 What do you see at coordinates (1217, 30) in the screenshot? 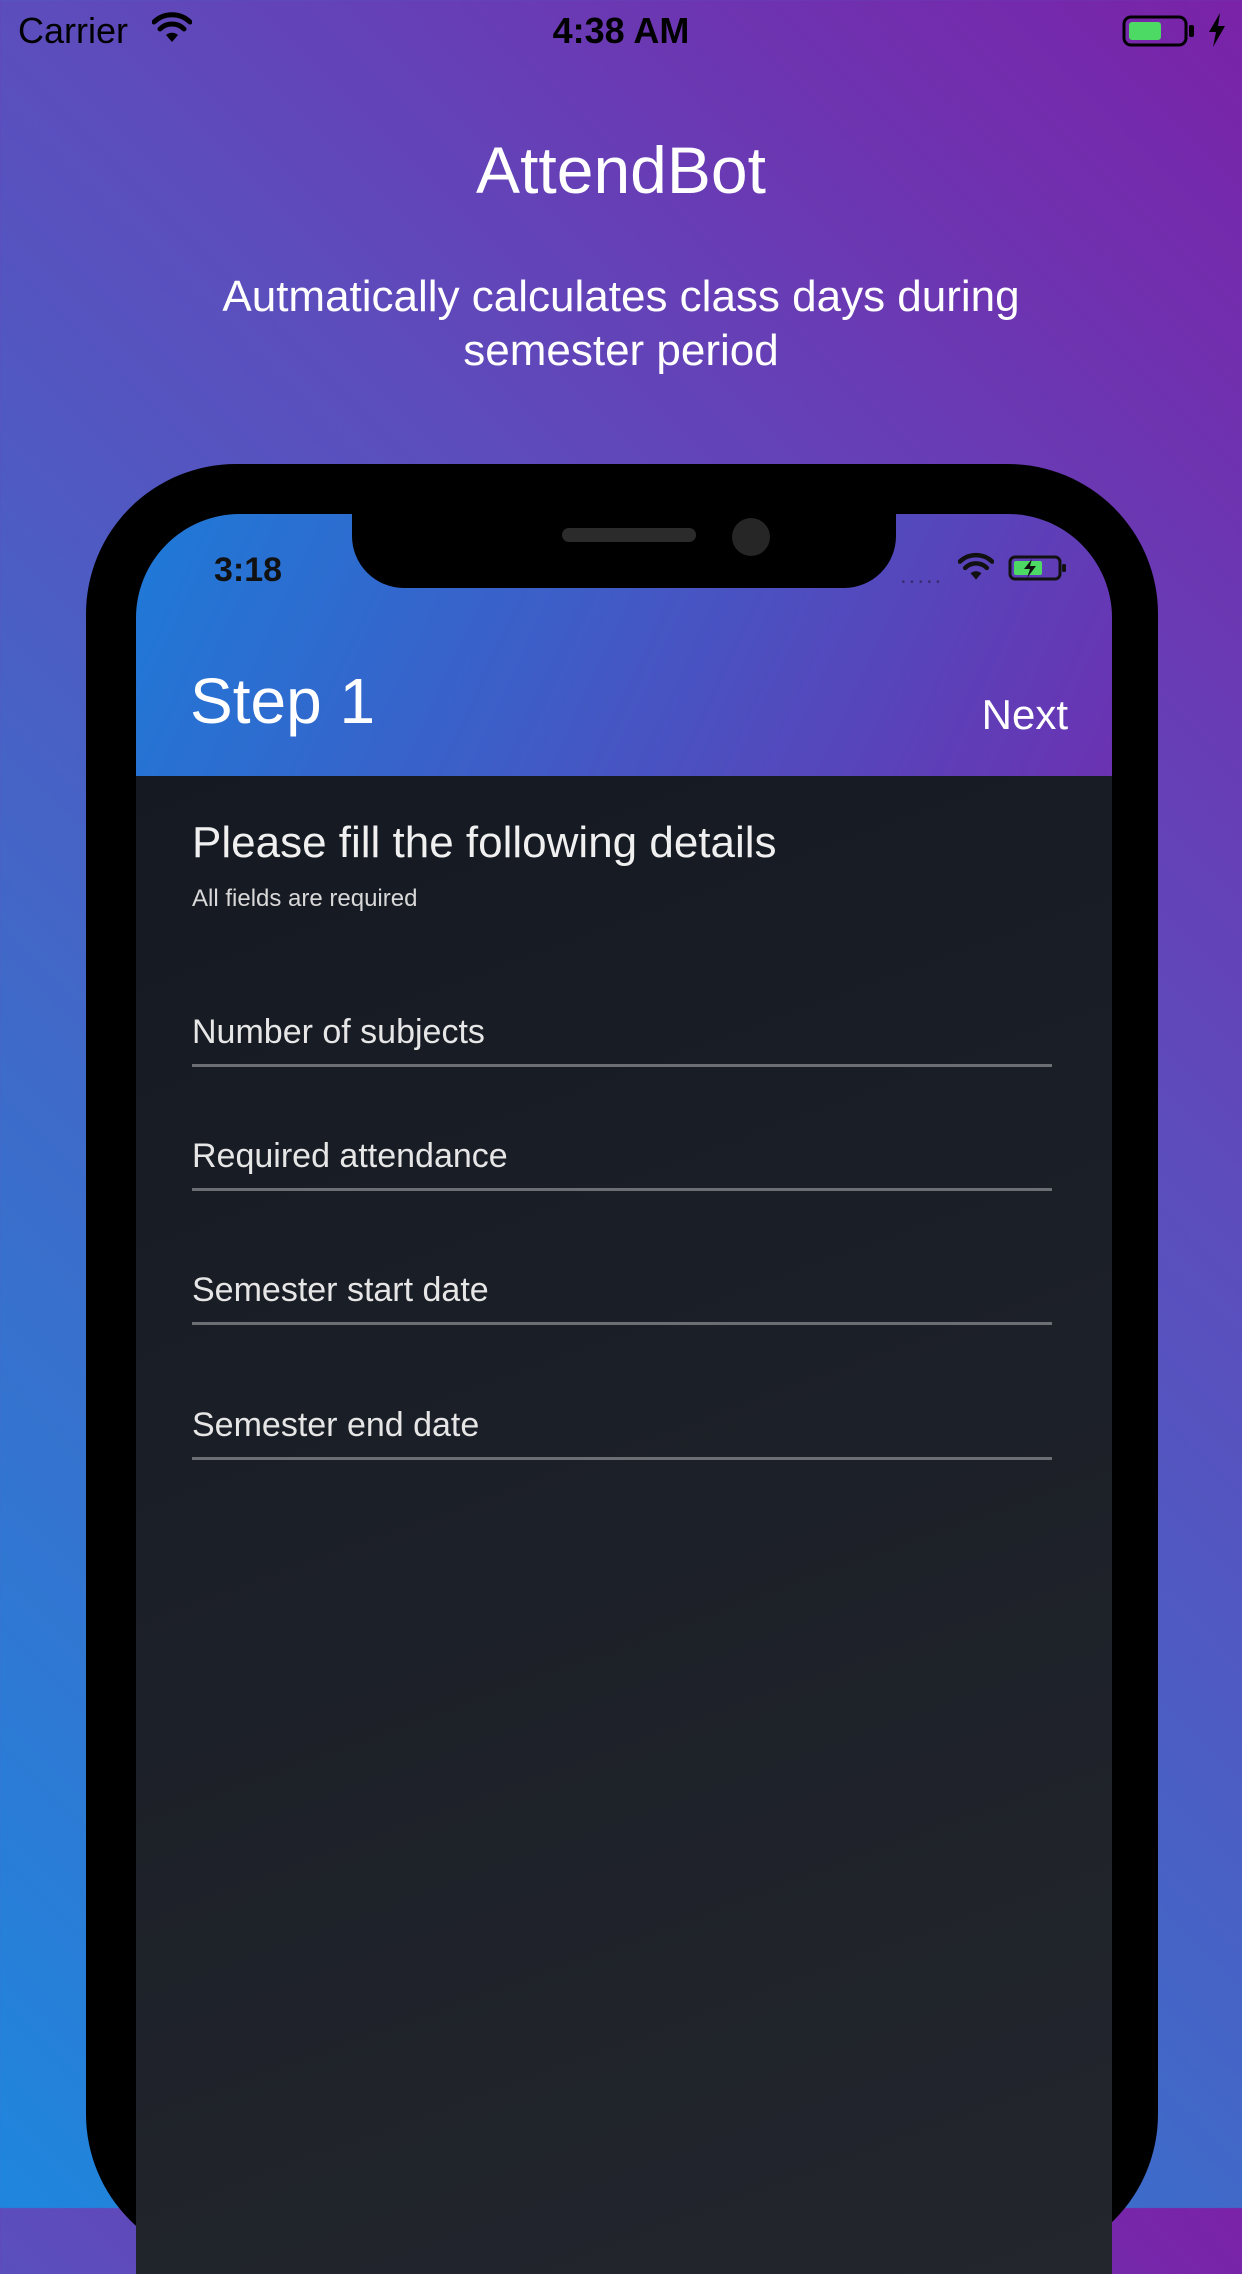
I see `charging-bolt-icon` at bounding box center [1217, 30].